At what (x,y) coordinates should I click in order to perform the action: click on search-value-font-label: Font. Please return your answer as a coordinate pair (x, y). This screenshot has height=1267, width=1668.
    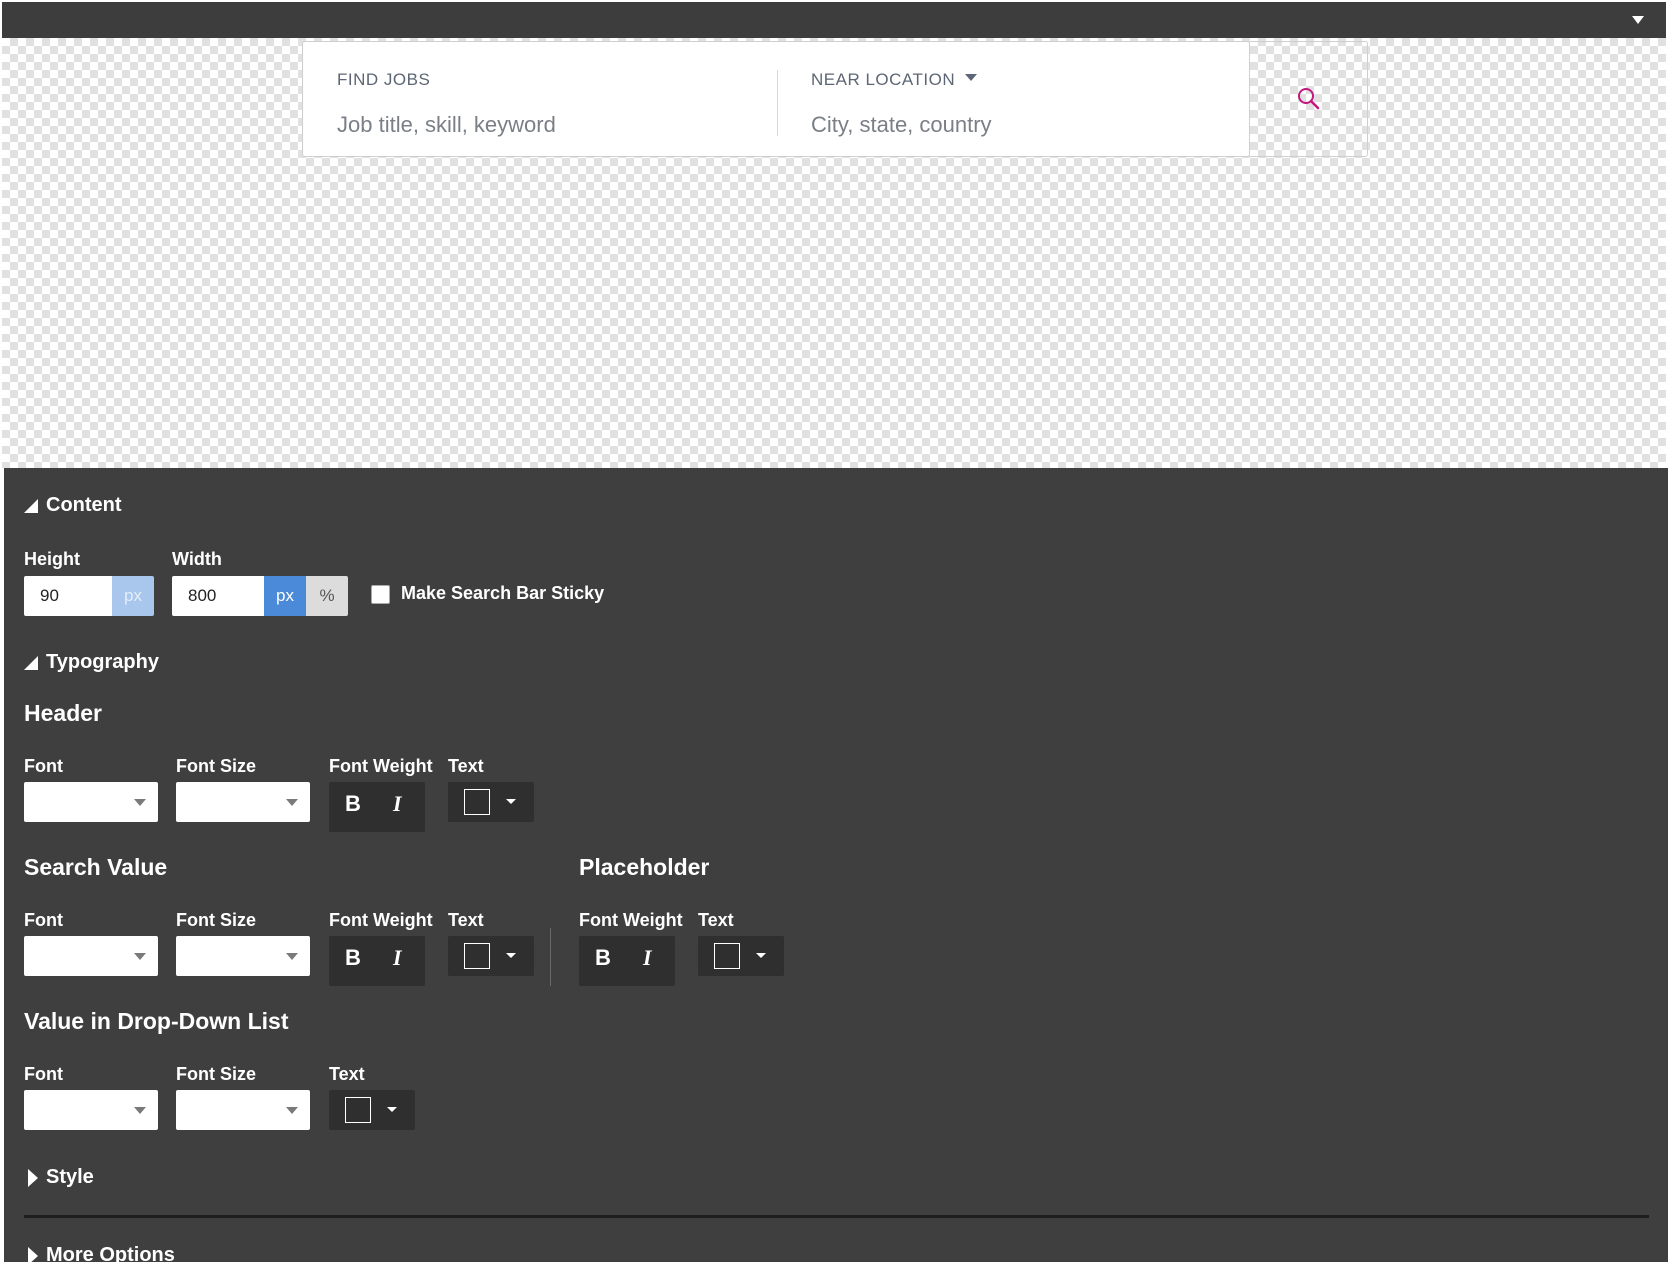
    Looking at the image, I should click on (43, 920).